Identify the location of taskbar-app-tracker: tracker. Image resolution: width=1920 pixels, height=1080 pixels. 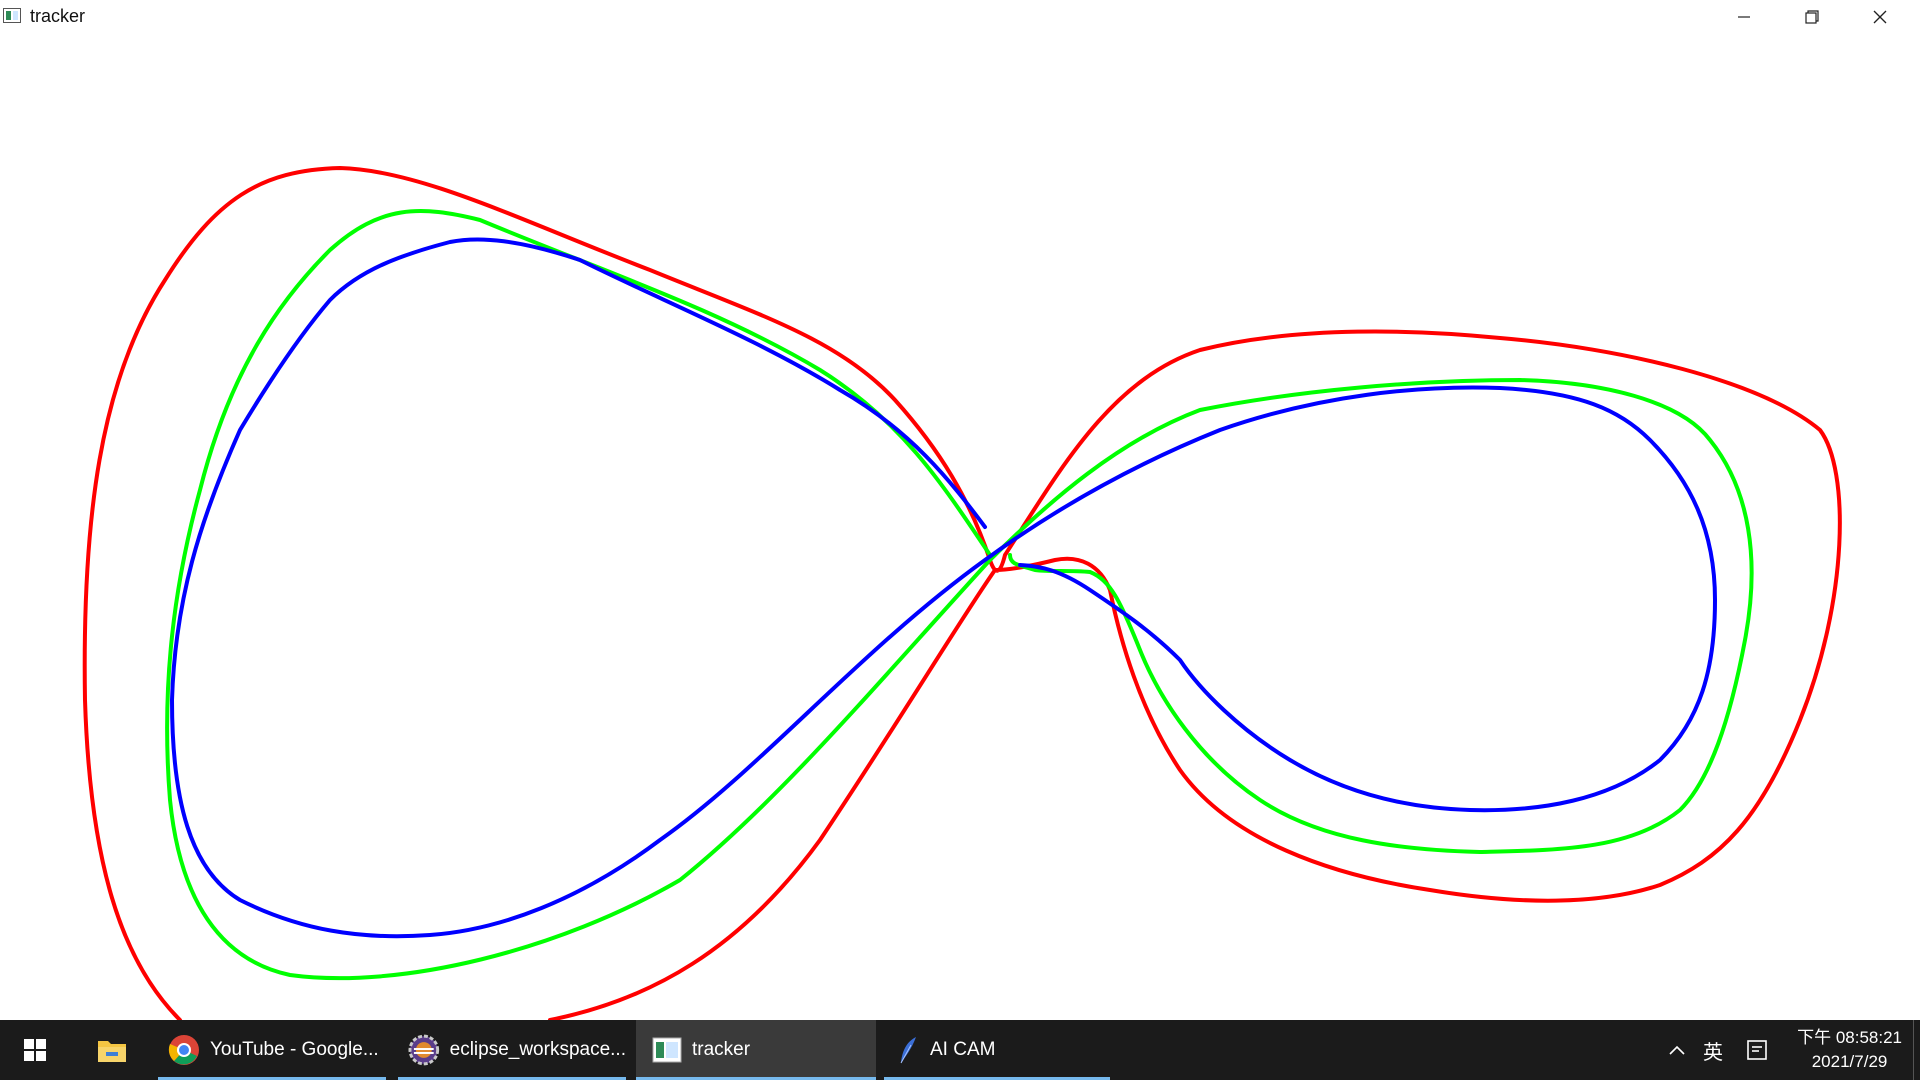
(756, 1050).